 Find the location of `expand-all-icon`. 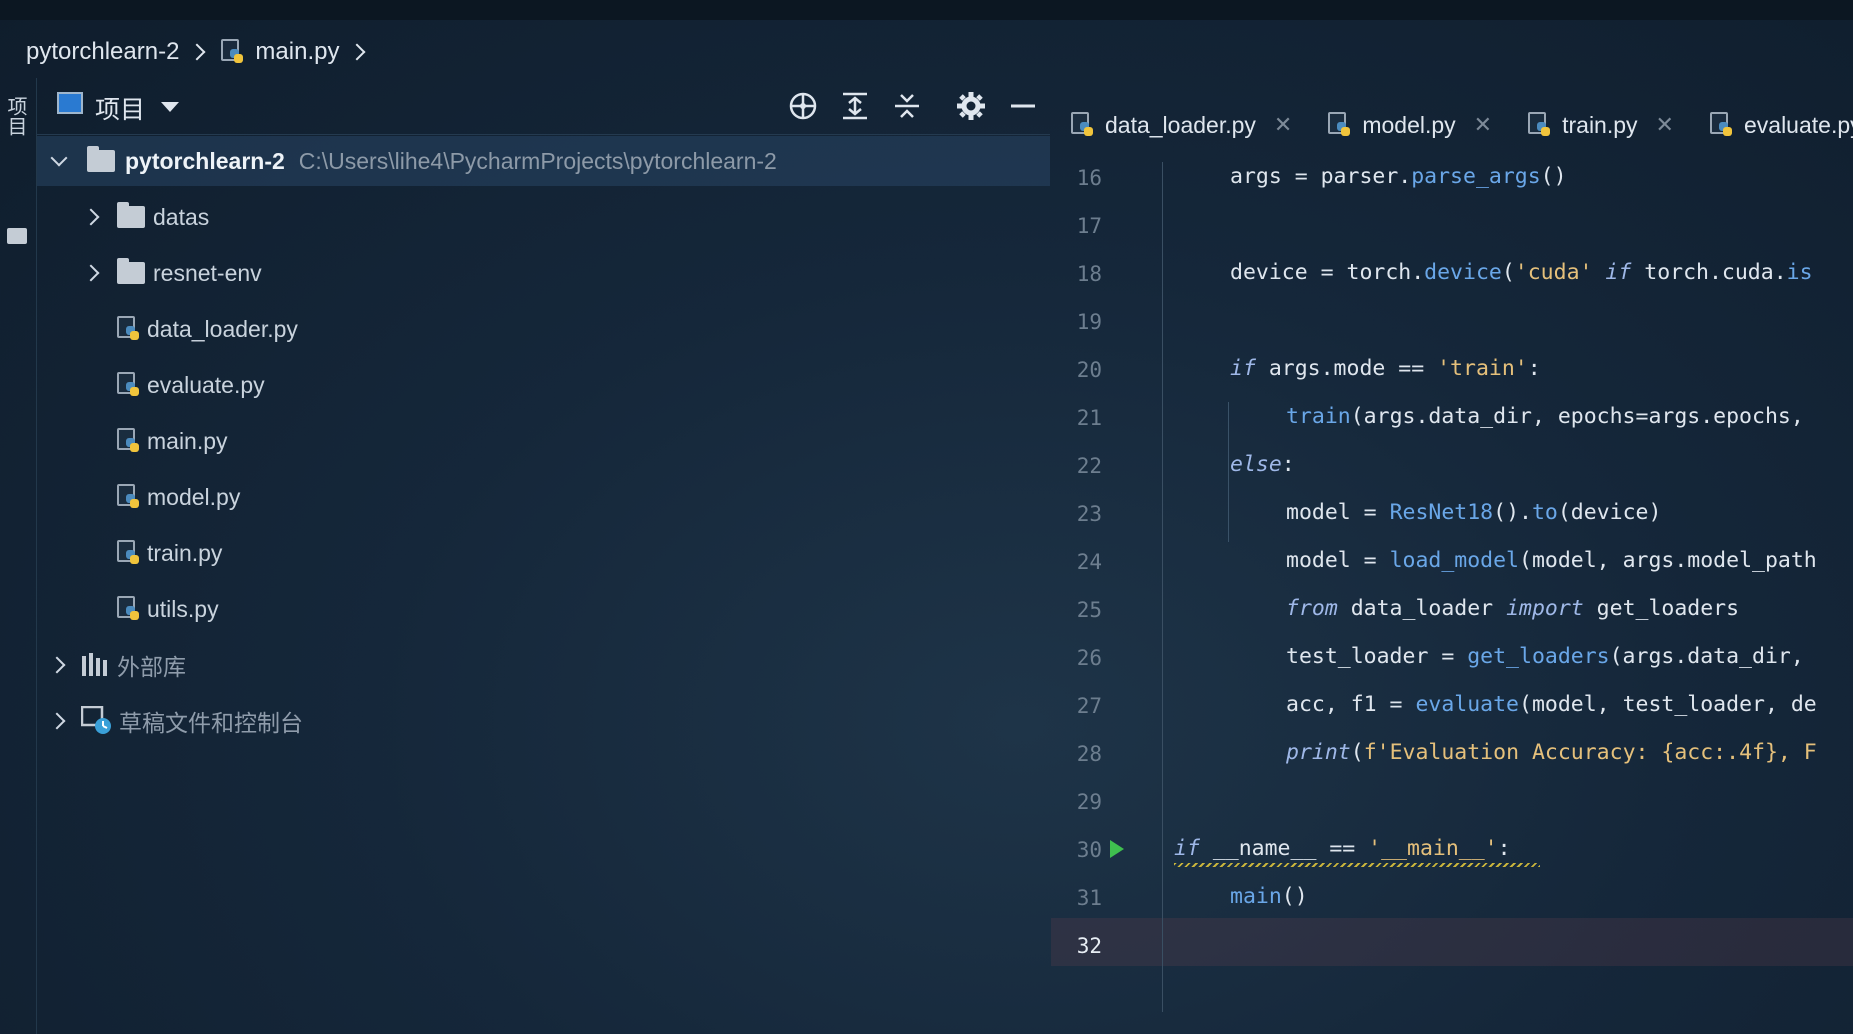

expand-all-icon is located at coordinates (855, 106).